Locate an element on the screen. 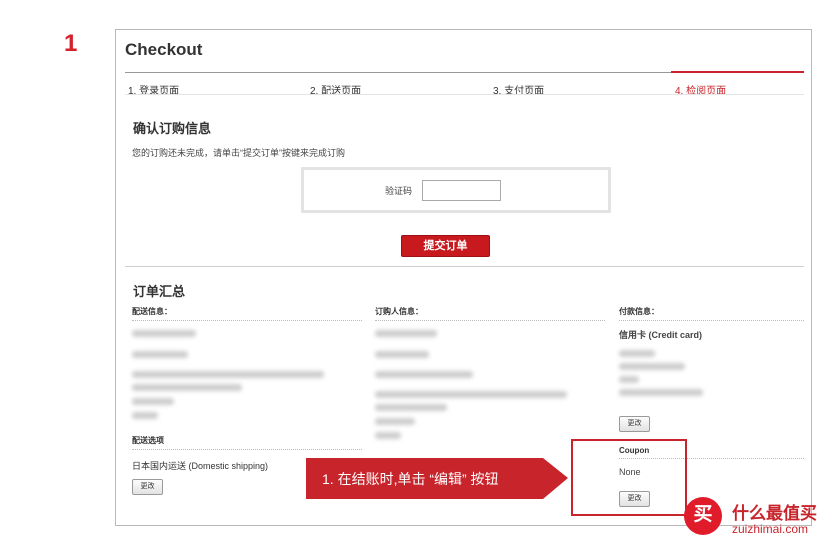 This screenshot has height=545, width=836. active-step-indicator is located at coordinates (737, 72).